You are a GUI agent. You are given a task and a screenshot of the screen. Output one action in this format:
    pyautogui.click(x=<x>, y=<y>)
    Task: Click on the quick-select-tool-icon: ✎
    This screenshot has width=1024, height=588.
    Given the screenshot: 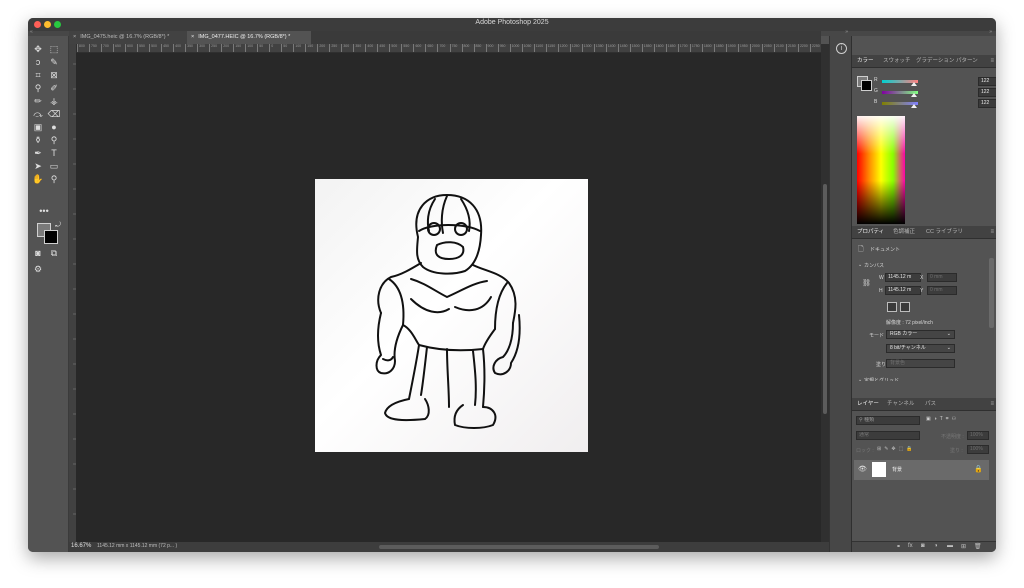 What is the action you would take?
    pyautogui.click(x=54, y=62)
    